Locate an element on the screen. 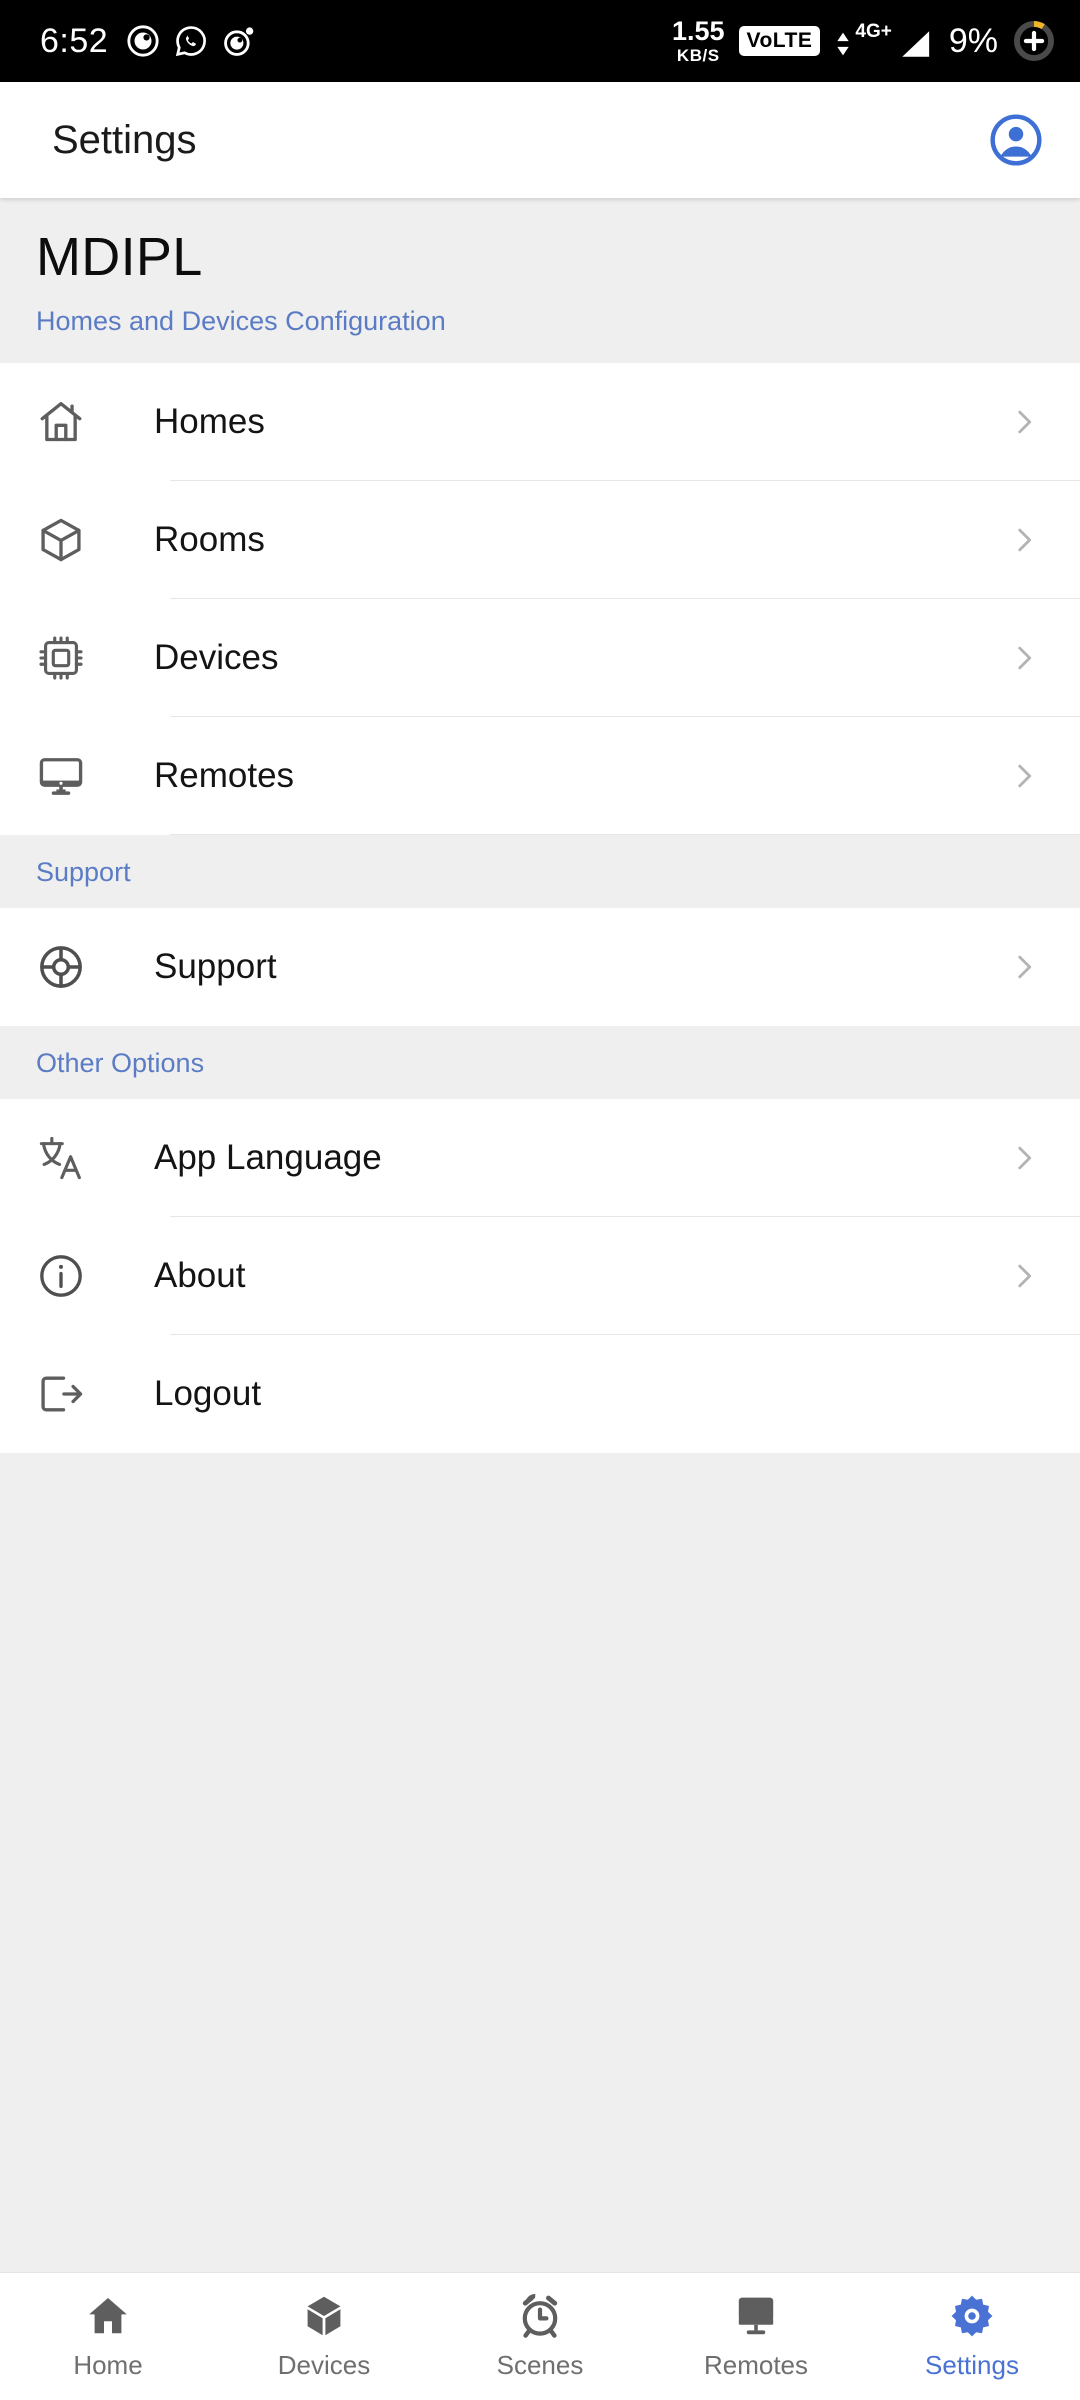 Image resolution: width=1080 pixels, height=2400 pixels. network-speed-unit: KB/S is located at coordinates (698, 55).